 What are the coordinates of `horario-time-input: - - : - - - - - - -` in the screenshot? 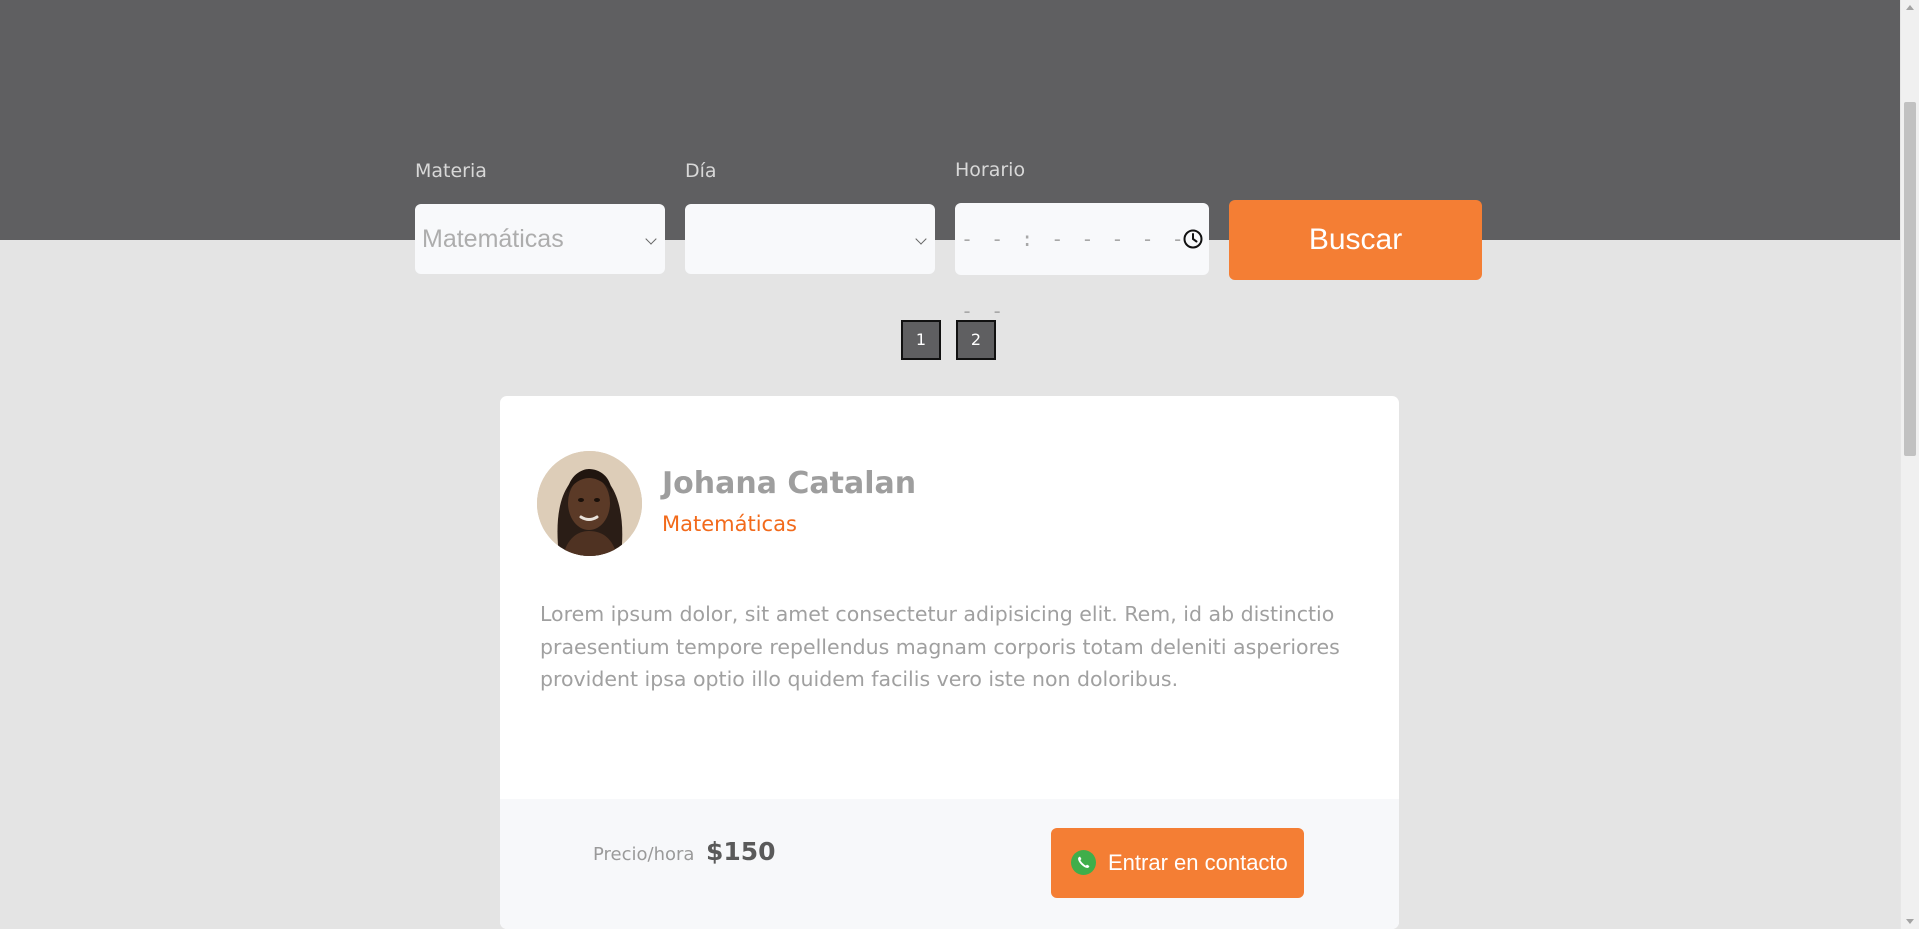 It's located at (1082, 263).